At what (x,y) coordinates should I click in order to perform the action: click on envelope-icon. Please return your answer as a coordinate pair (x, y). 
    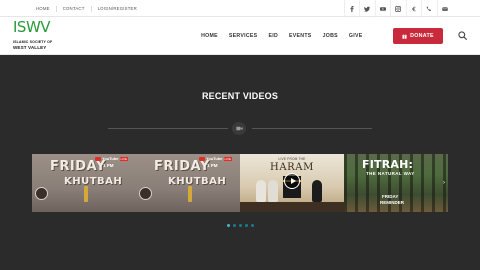
    Looking at the image, I should click on (444, 8).